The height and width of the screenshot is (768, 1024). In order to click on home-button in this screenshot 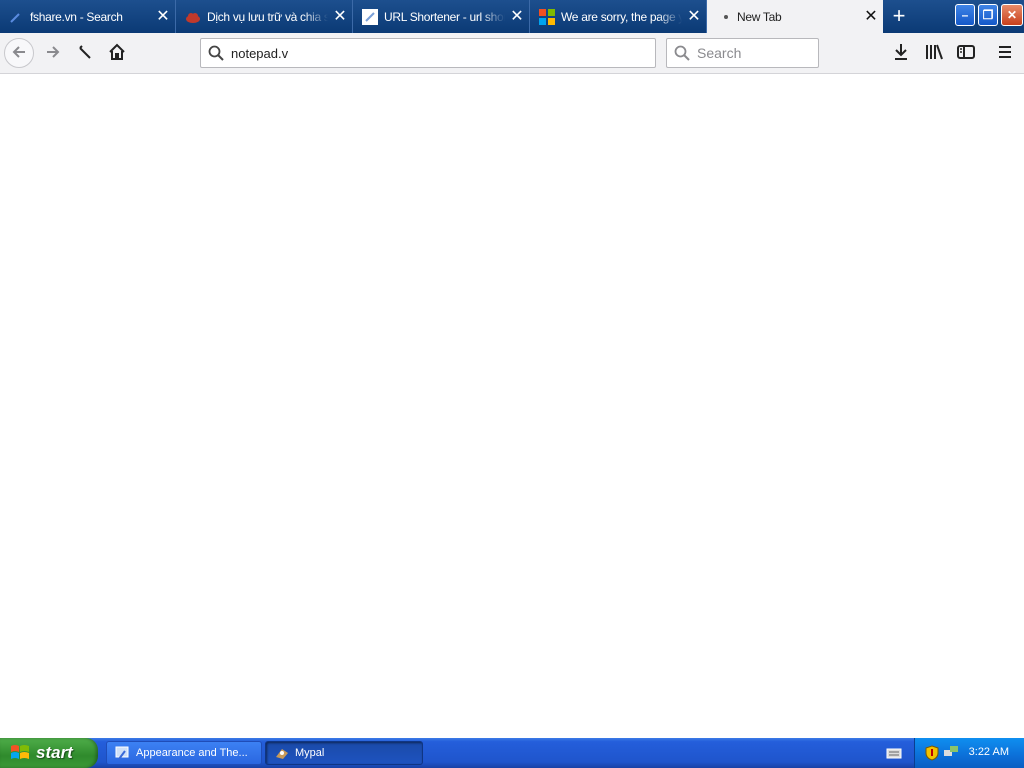, I will do `click(117, 53)`.